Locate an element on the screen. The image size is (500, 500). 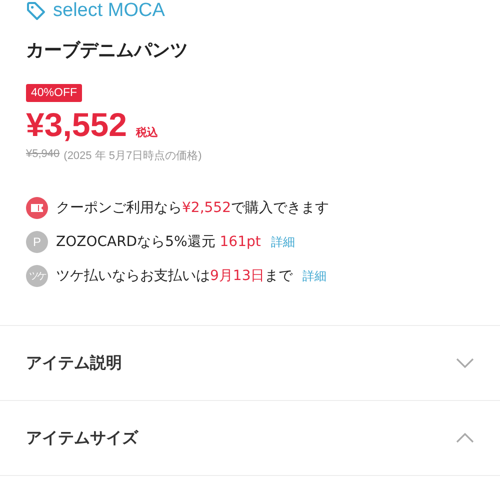
original-price: ¥5,940 is located at coordinates (43, 155).